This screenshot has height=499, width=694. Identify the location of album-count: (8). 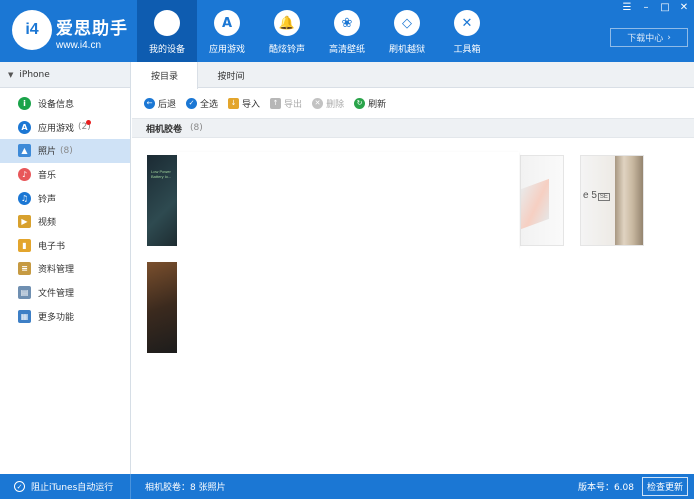
(196, 128).